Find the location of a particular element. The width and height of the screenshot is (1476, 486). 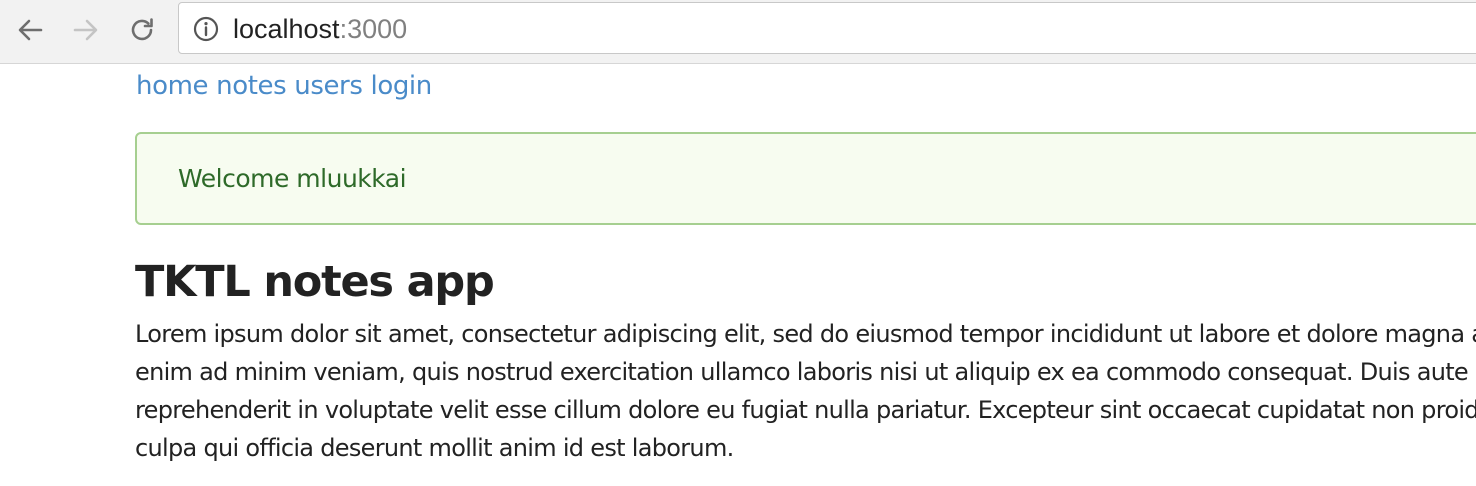

nav-link-users: users is located at coordinates (328, 86).